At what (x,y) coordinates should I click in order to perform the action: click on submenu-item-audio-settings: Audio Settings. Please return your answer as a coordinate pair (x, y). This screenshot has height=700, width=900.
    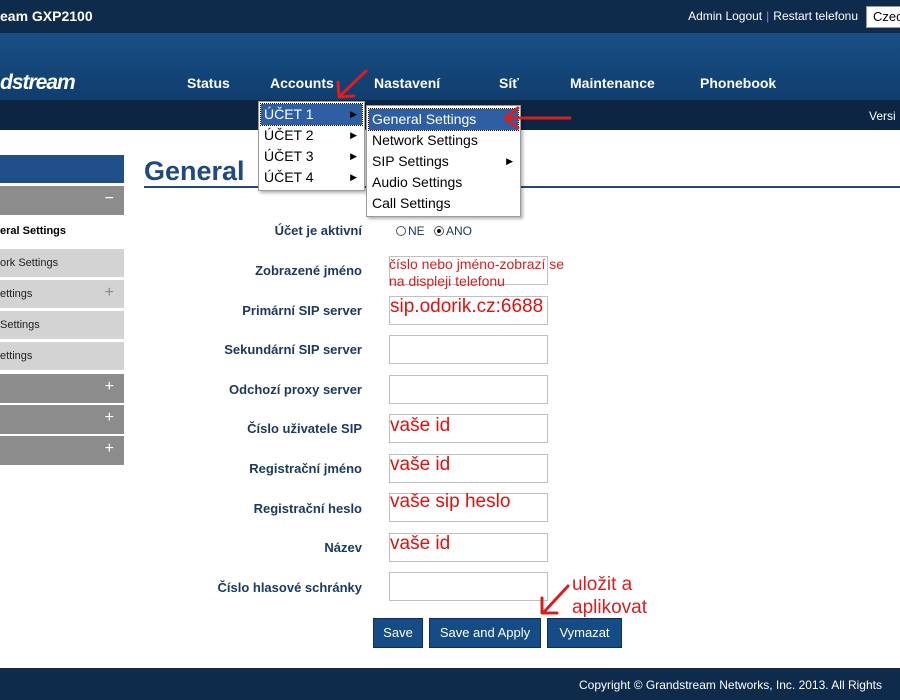
    Looking at the image, I should click on (443, 182).